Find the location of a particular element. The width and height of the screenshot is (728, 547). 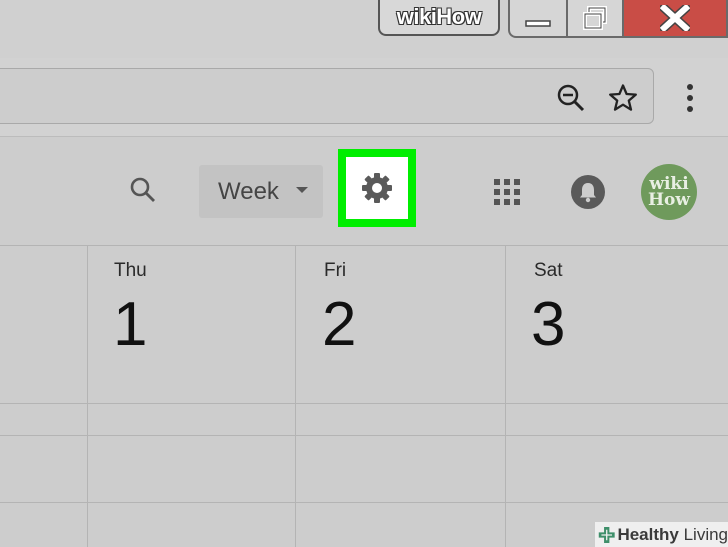

avatar: wiki How is located at coordinates (669, 192).